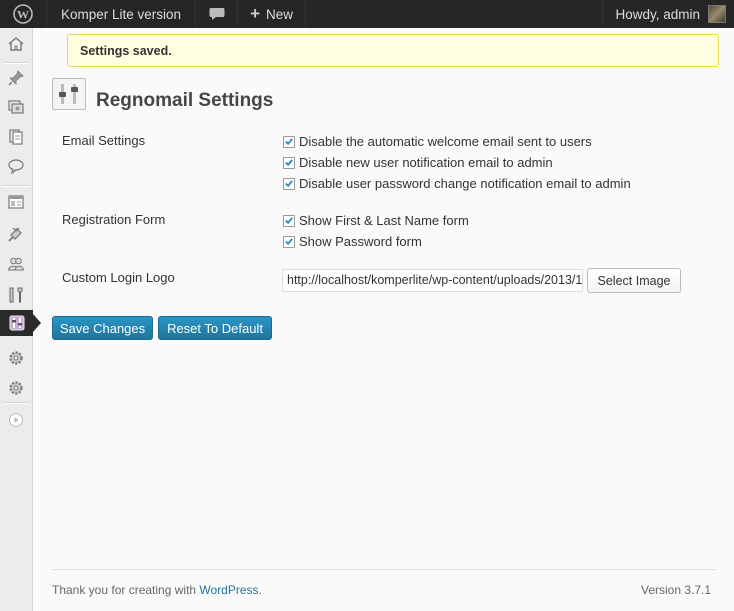  Describe the element at coordinates (657, 14) in the screenshot. I see `howdy-text: Howdy, admin` at that location.